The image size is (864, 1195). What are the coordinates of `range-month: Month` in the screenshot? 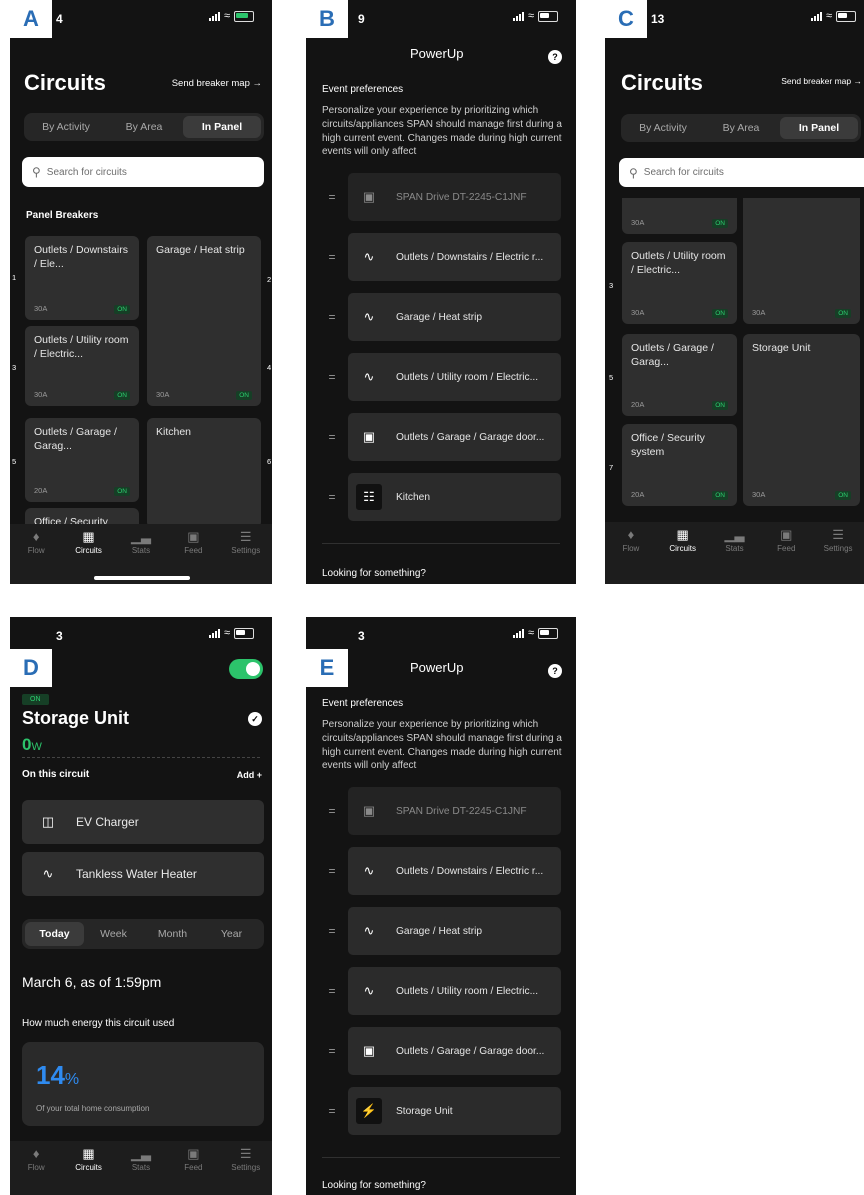 It's located at (172, 934).